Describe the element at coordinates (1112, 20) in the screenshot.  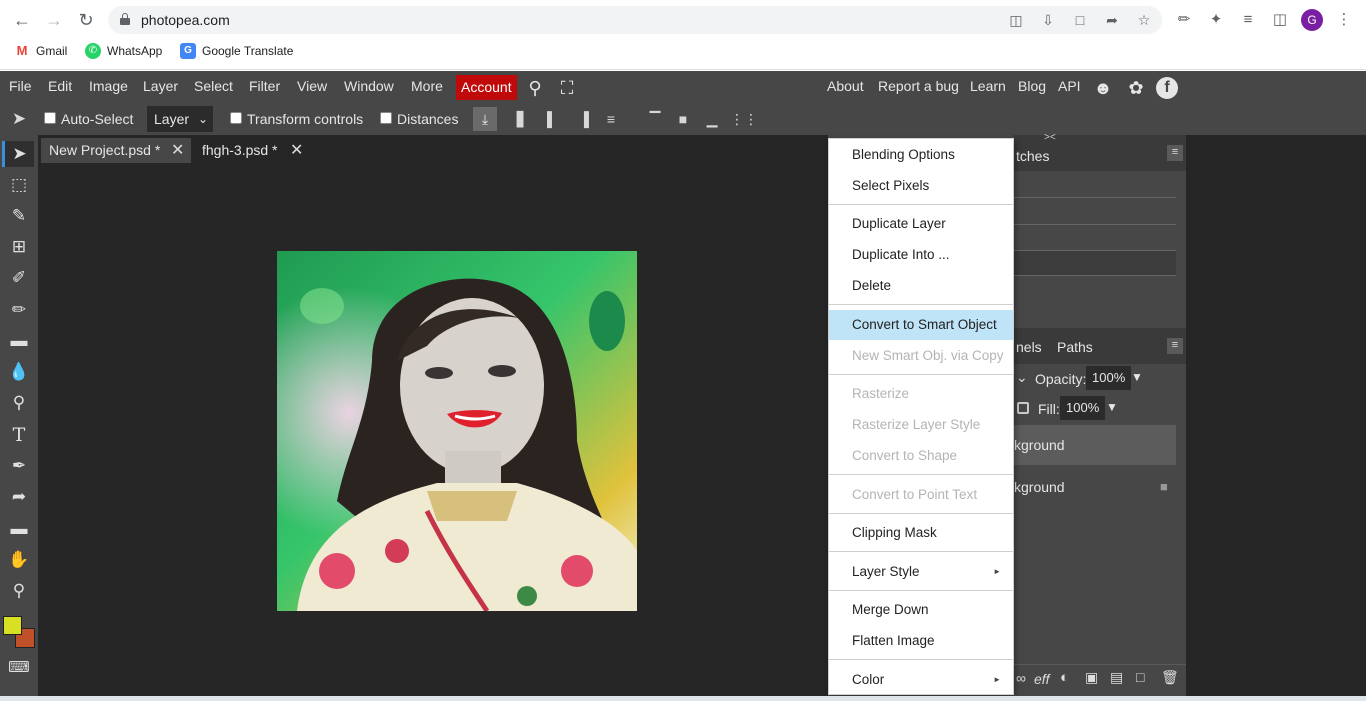
I see `share-icon: ➦` at that location.